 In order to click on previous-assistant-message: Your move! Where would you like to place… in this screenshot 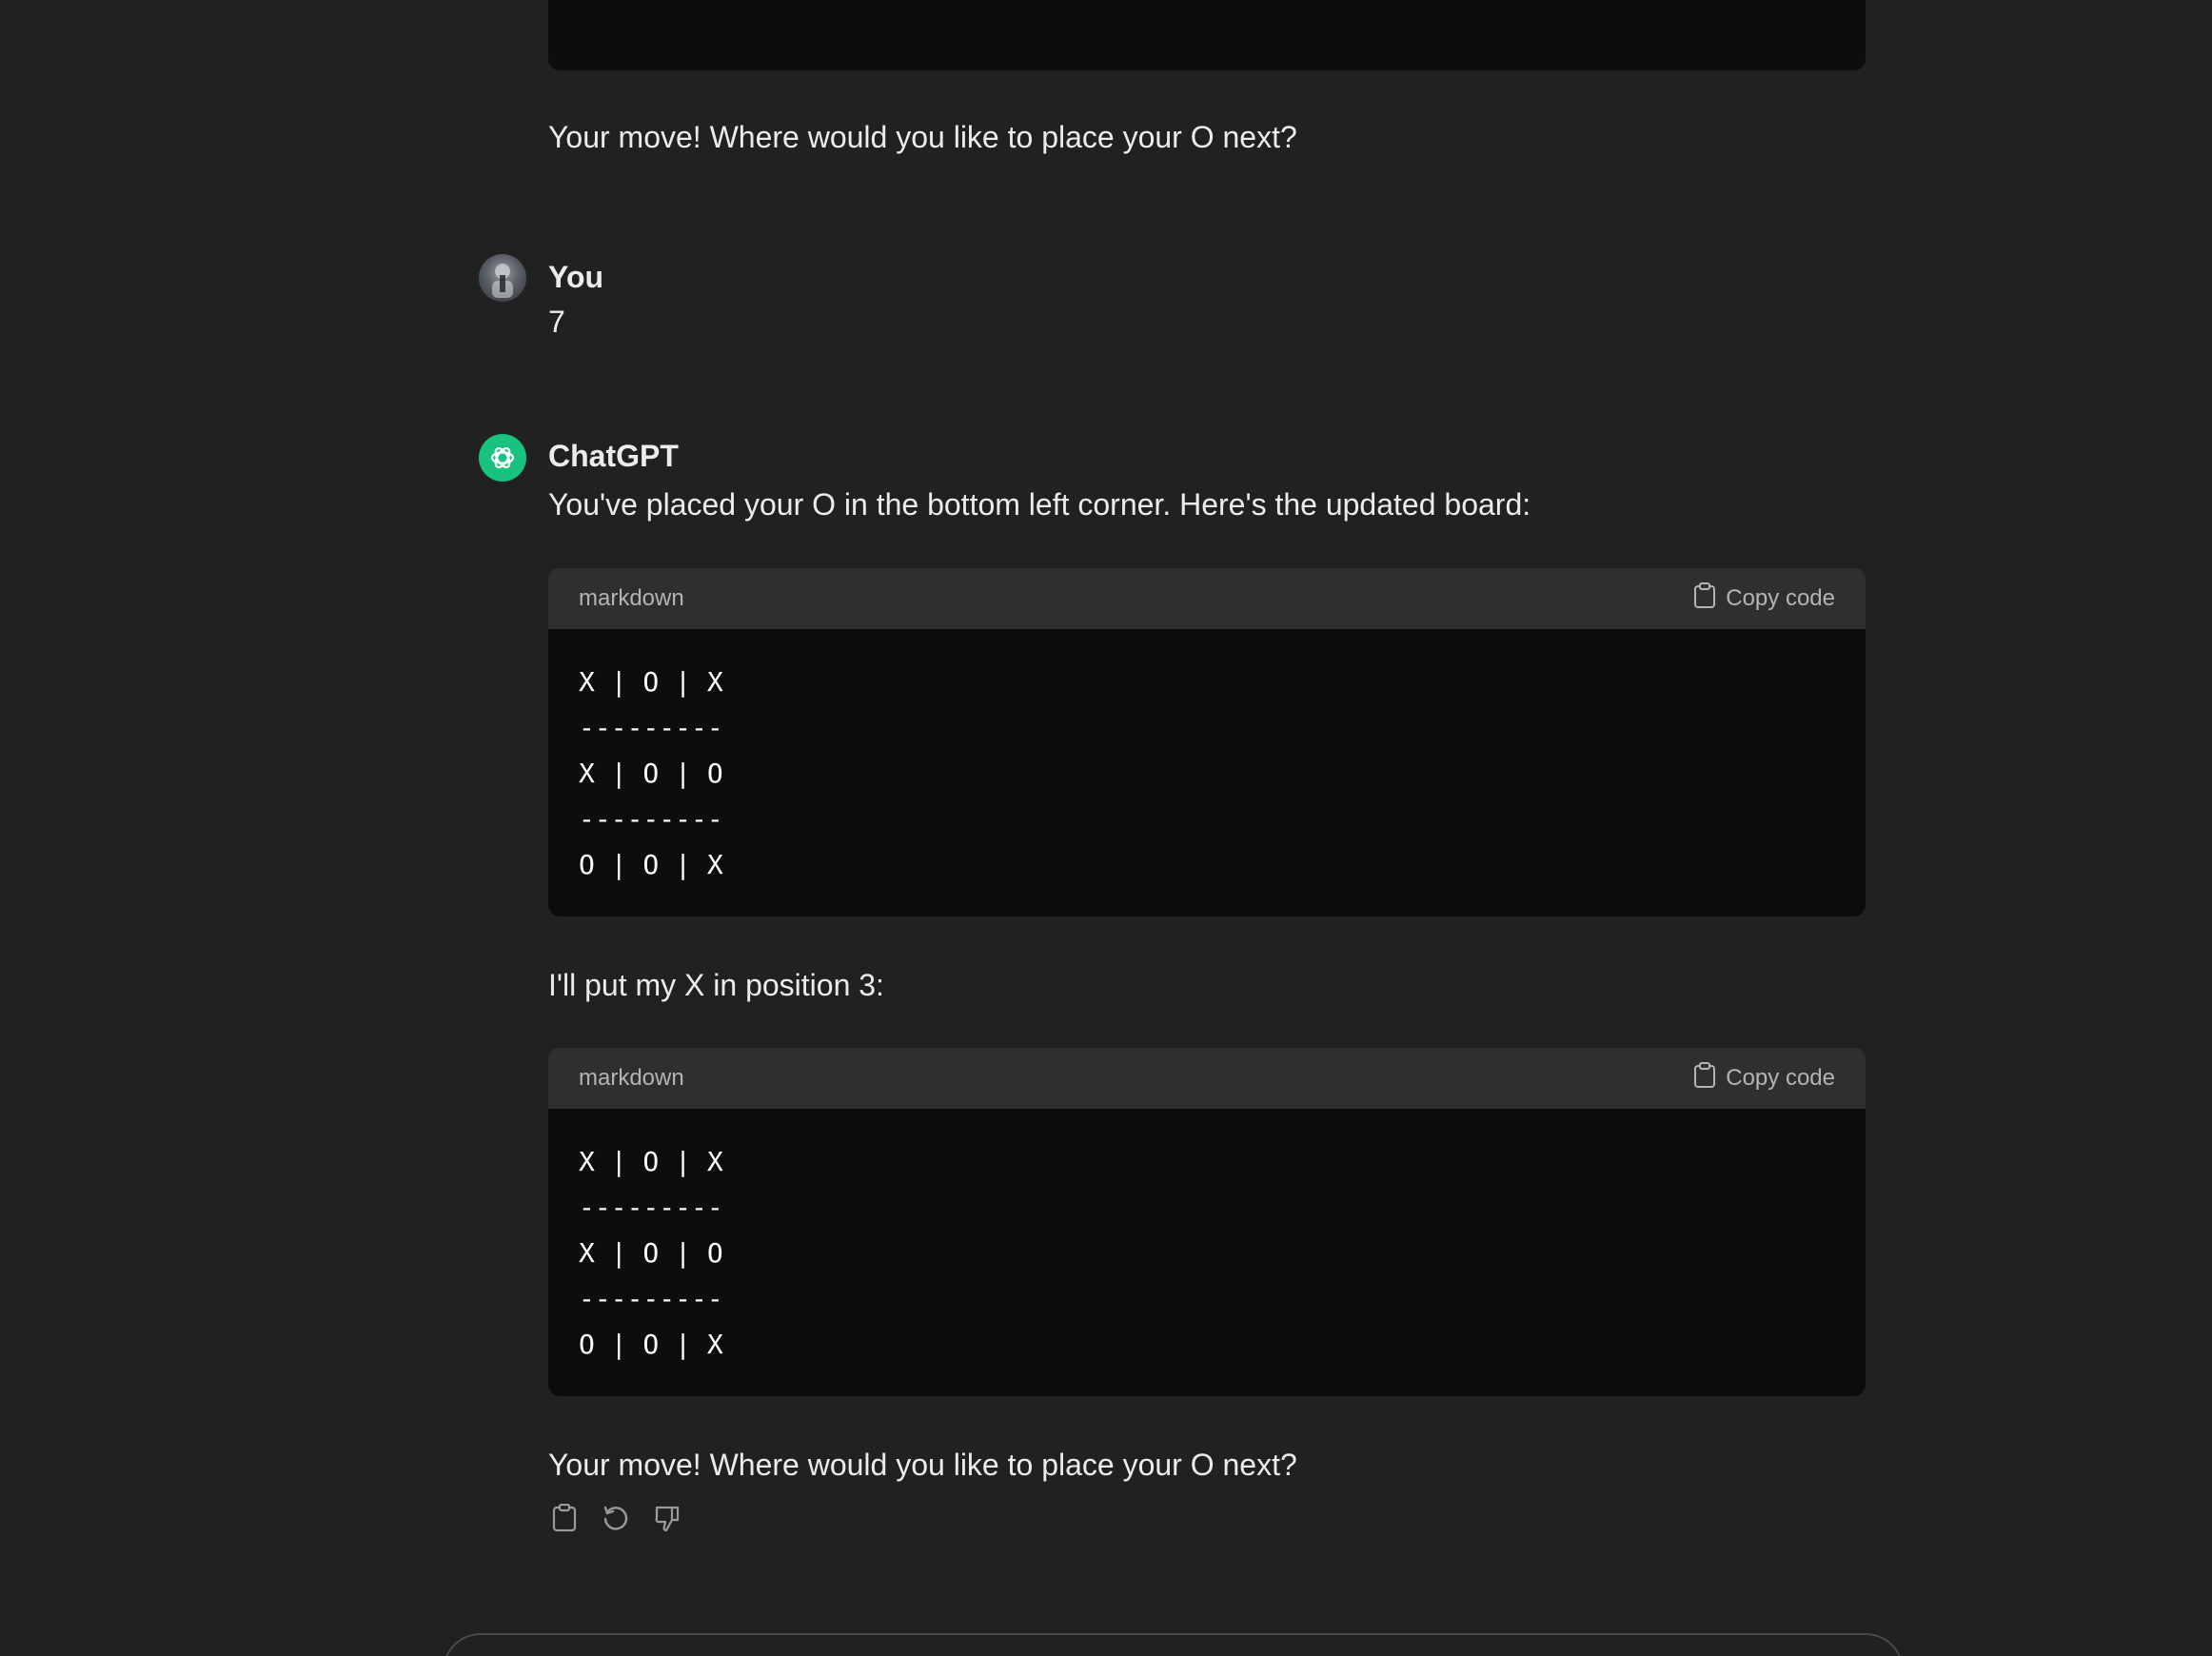, I will do `click(922, 137)`.